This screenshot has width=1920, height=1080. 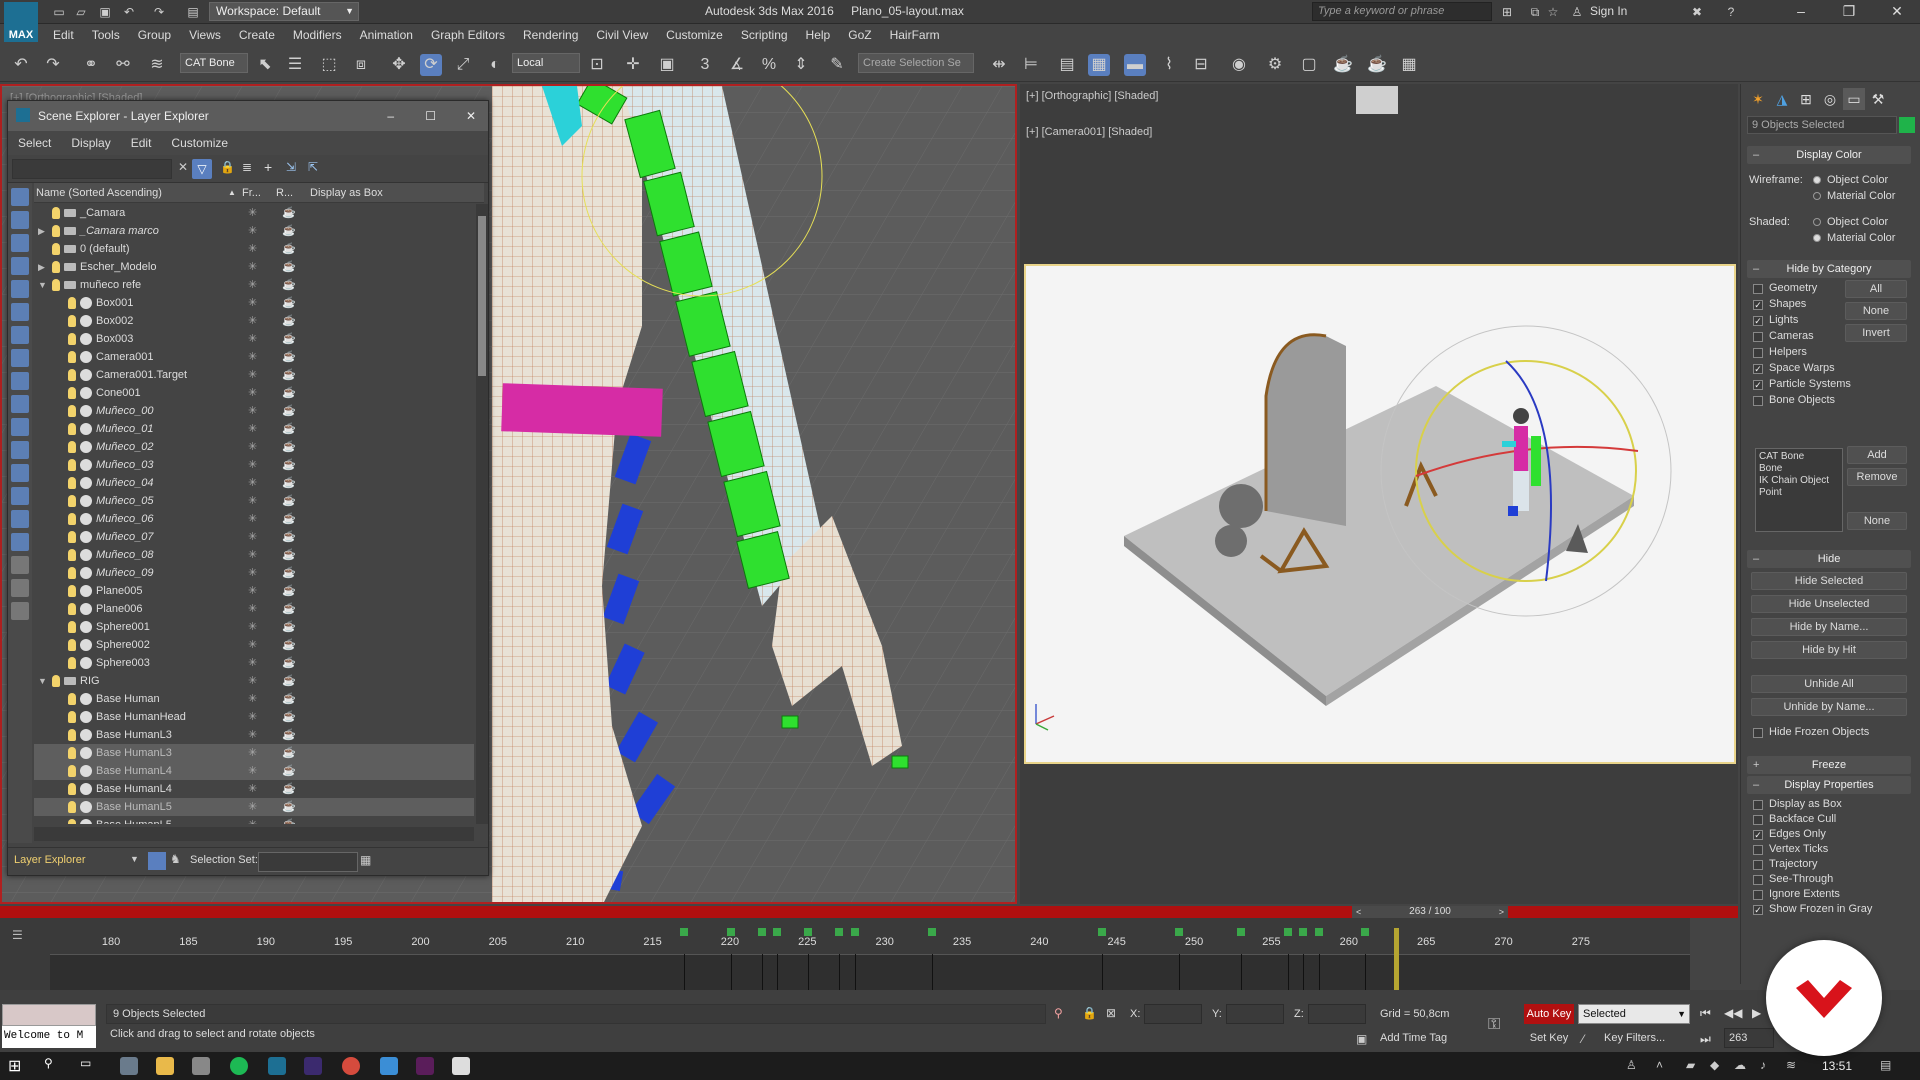 What do you see at coordinates (1829, 684) in the screenshot?
I see `unhide-all-button: Unhide All` at bounding box center [1829, 684].